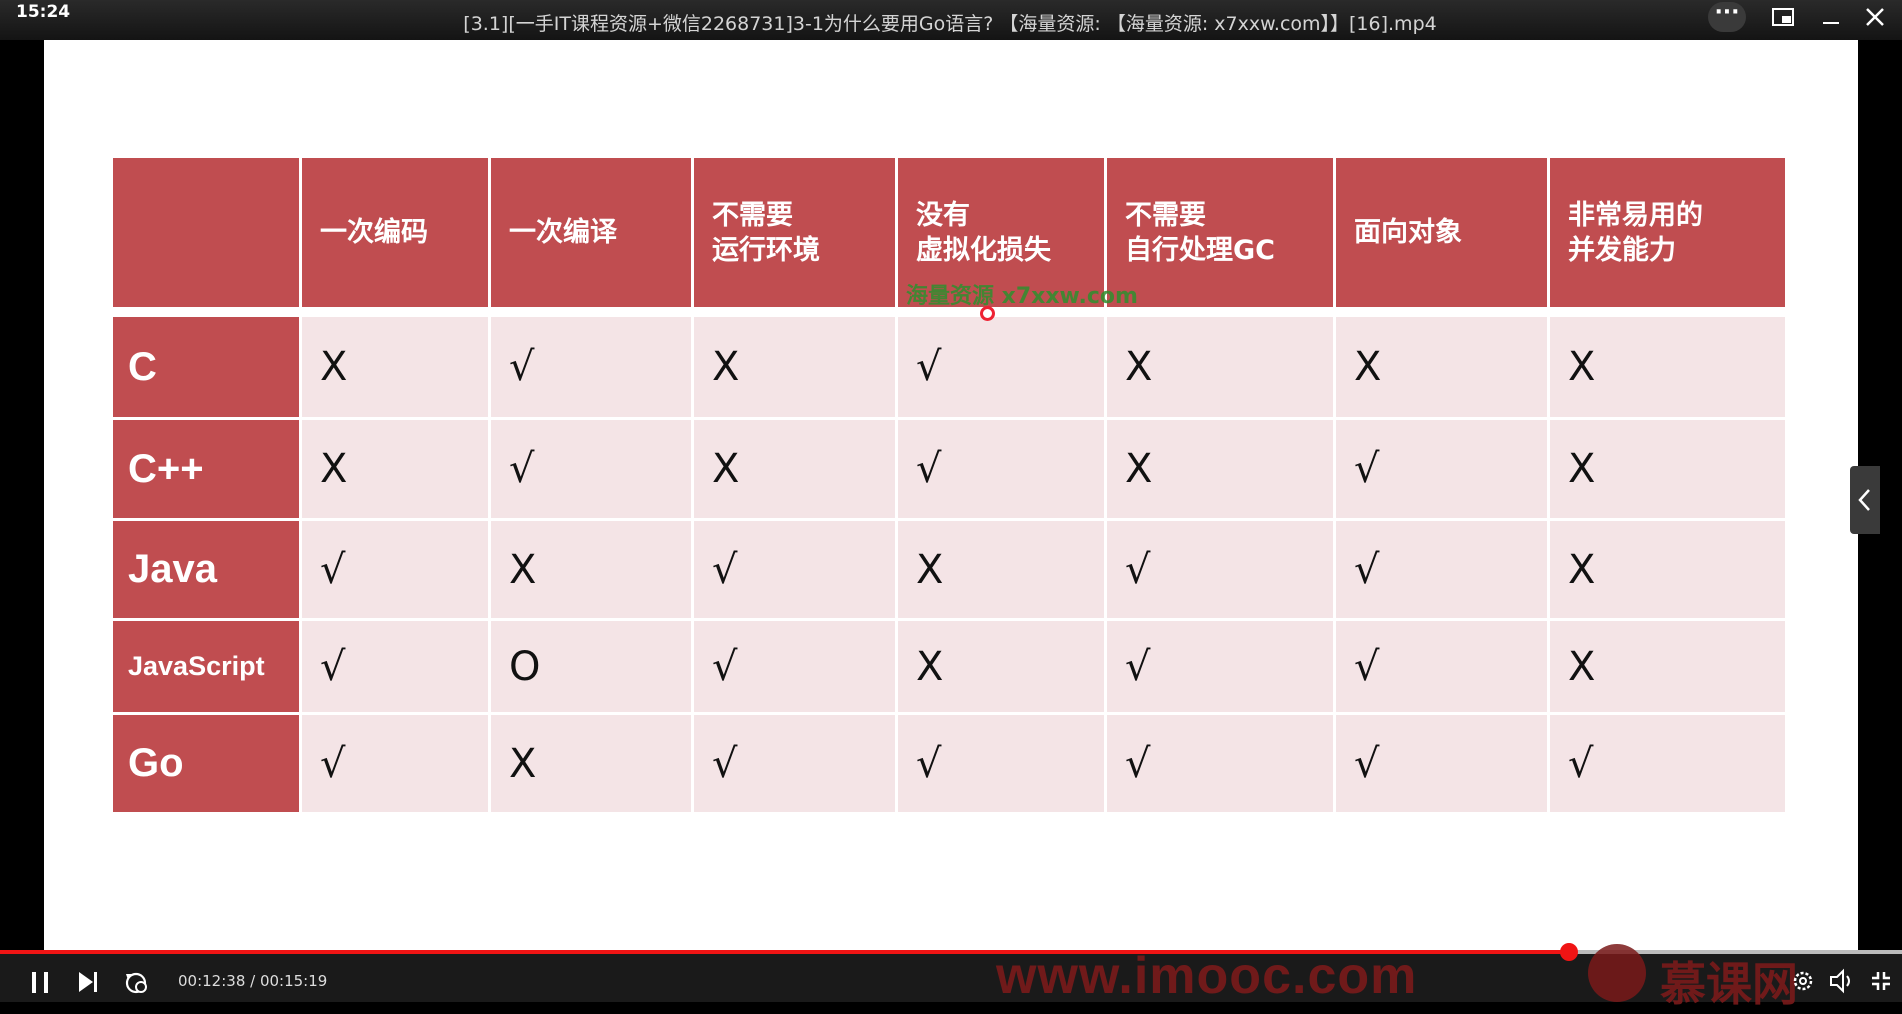 Image resolution: width=1902 pixels, height=1014 pixels. What do you see at coordinates (206, 666) in the screenshot?
I see `row-header-language: JavaScript` at bounding box center [206, 666].